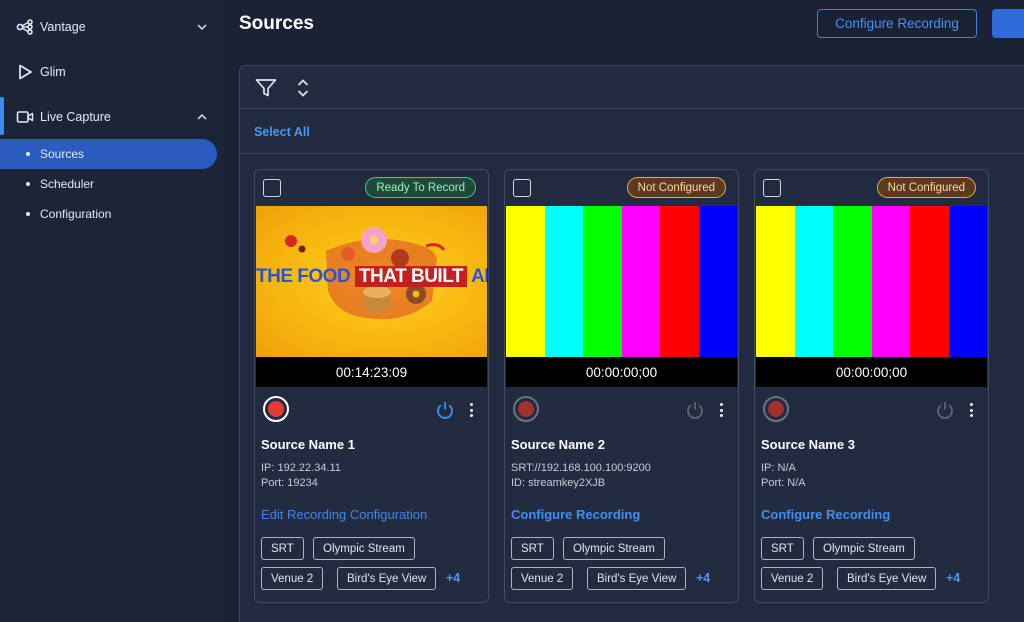 This screenshot has height=622, width=1024. What do you see at coordinates (479, 276) in the screenshot?
I see `thumbnail-title-right: AMERICA` at bounding box center [479, 276].